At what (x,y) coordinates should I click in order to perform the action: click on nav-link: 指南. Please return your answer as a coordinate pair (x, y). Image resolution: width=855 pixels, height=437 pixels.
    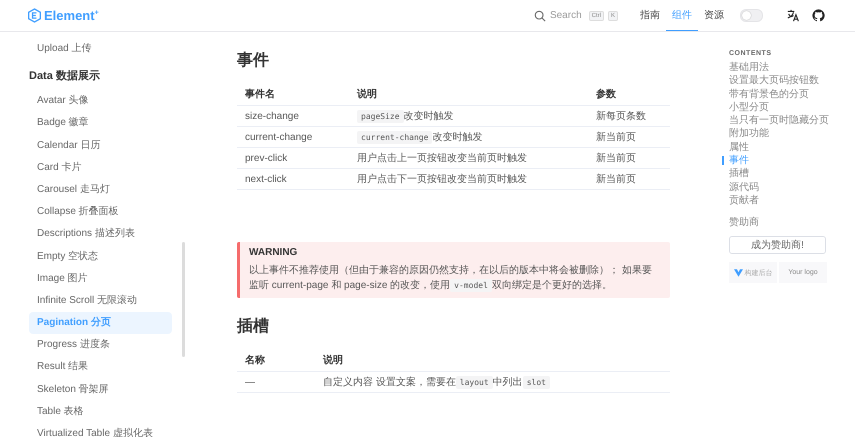
    Looking at the image, I should click on (650, 15).